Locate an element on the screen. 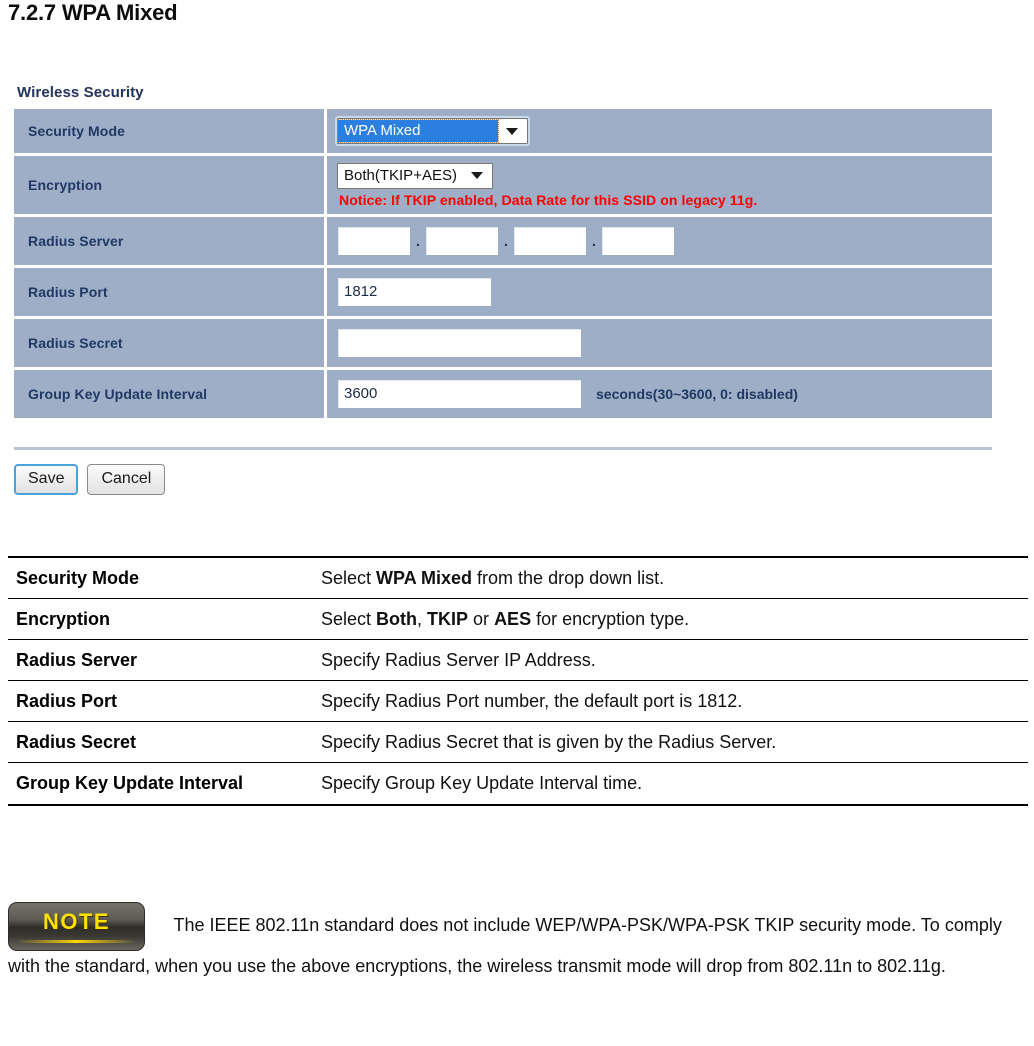 The height and width of the screenshot is (1046, 1034). security-mode-cell: WPA Mixed is located at coordinates (659, 131).